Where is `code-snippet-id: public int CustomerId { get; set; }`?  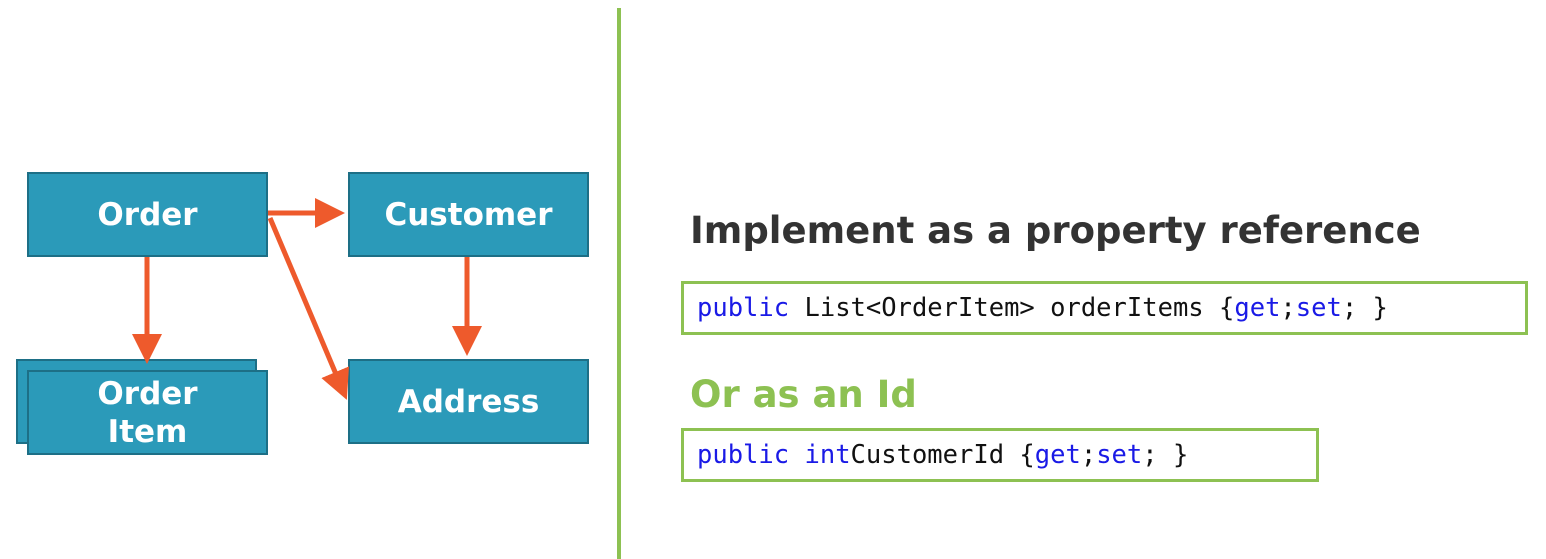
code-snippet-id: public int CustomerId { get; set; } is located at coordinates (1000, 455).